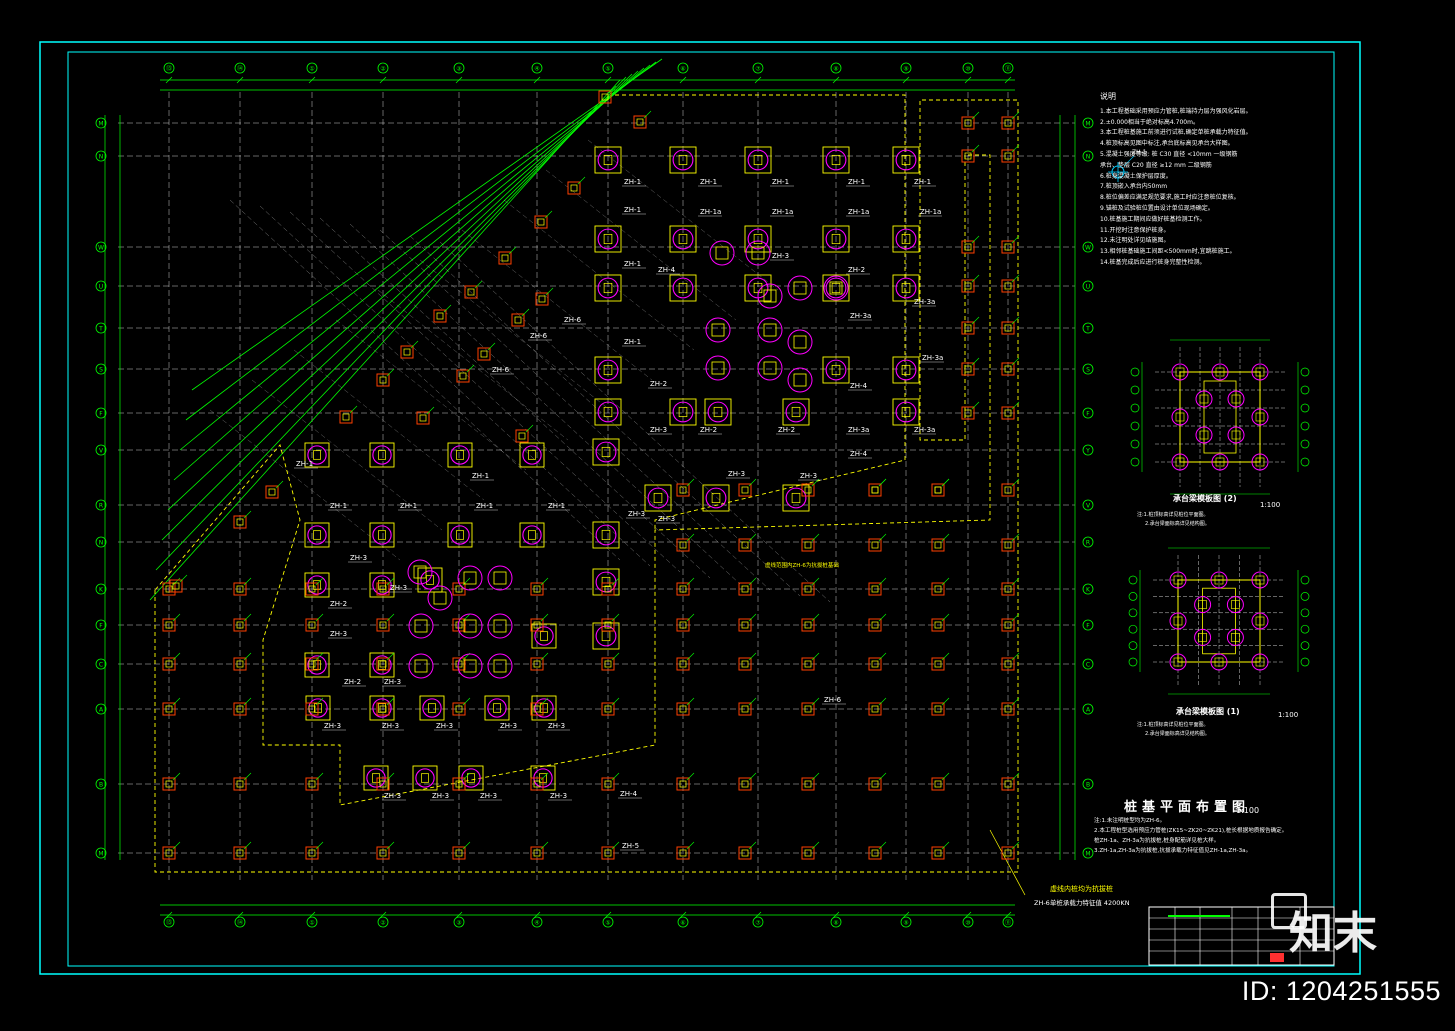  What do you see at coordinates (782, 212) in the screenshot?
I see `pile-type-label: ZH-1a` at bounding box center [782, 212].